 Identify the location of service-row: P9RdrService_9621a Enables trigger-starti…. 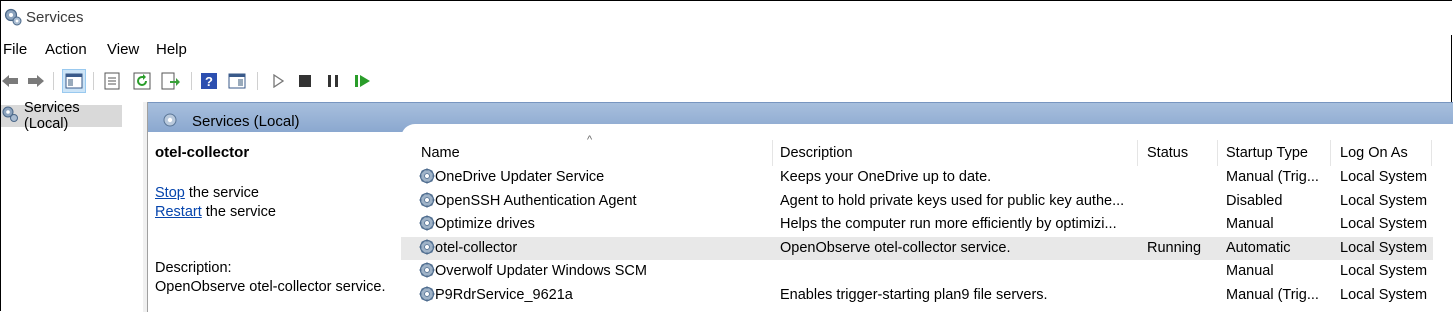
(917, 295).